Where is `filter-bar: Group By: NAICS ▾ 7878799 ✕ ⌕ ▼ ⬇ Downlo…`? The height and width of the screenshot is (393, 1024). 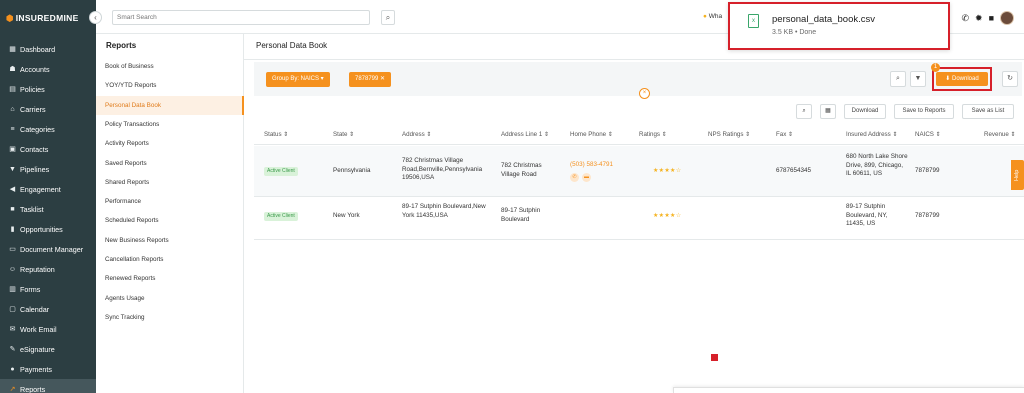
filter-bar: Group By: NAICS ▾ 7878799 ✕ ⌕ ▼ ⬇ Downlo… is located at coordinates (638, 79).